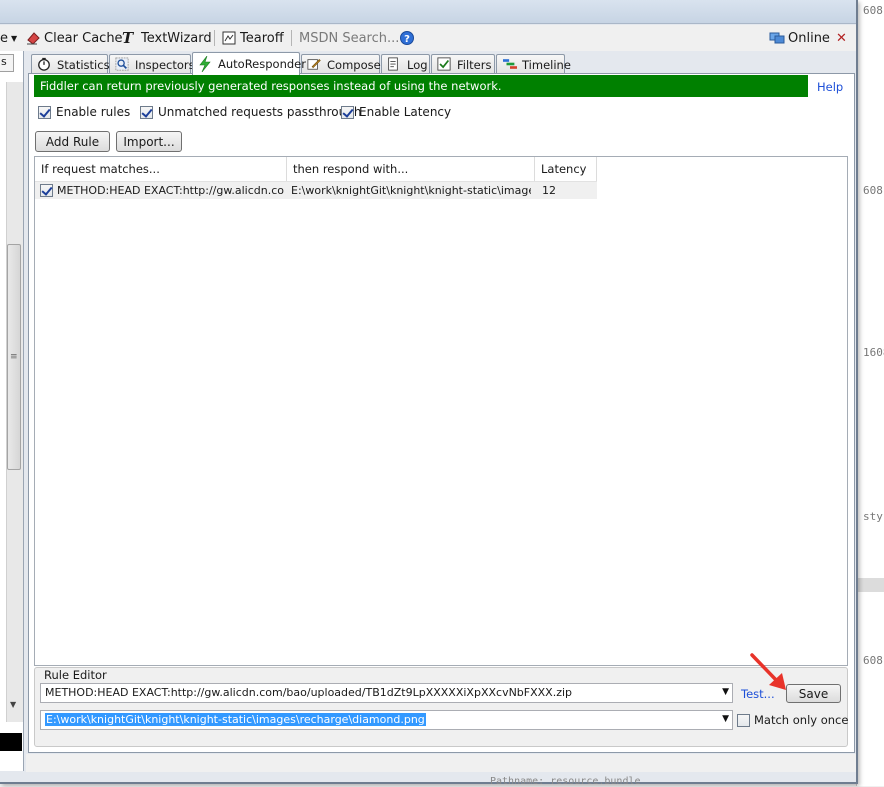 This screenshot has height=787, width=884. What do you see at coordinates (405, 112) in the screenshot?
I see `enable-latency-label: Enable Latency` at bounding box center [405, 112].